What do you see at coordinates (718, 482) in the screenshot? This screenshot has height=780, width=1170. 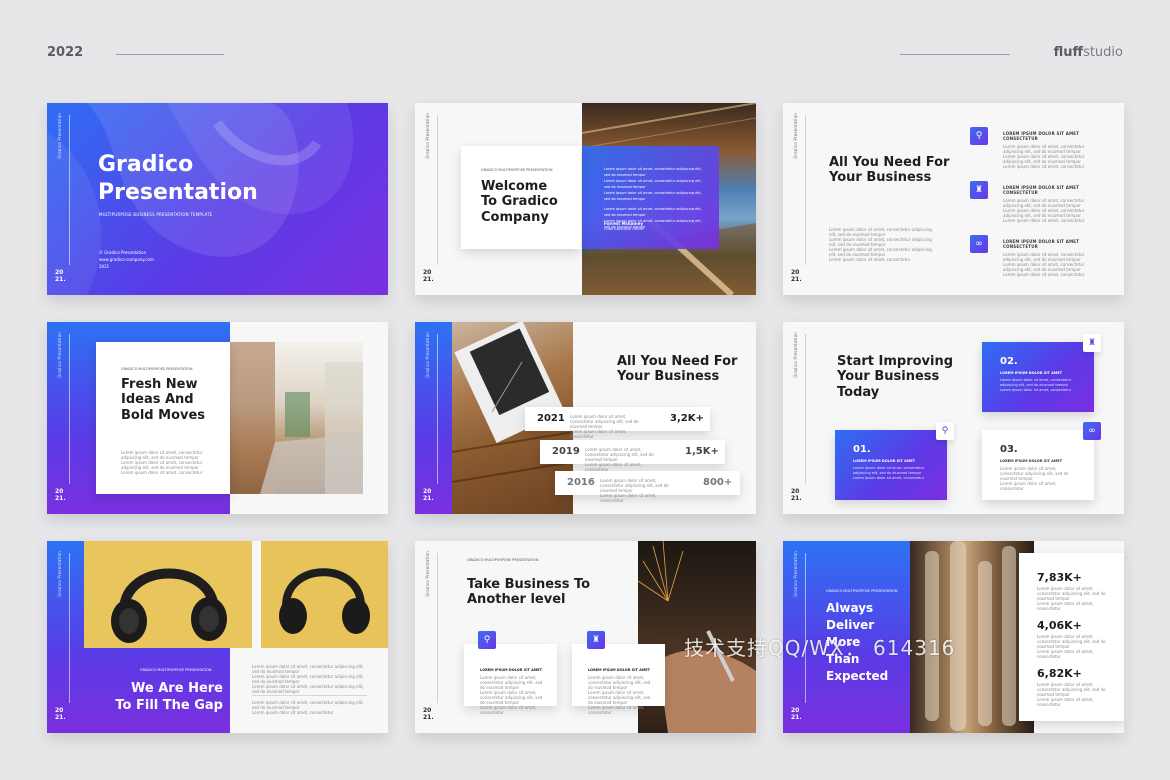 I see `timeline-value: 800+` at bounding box center [718, 482].